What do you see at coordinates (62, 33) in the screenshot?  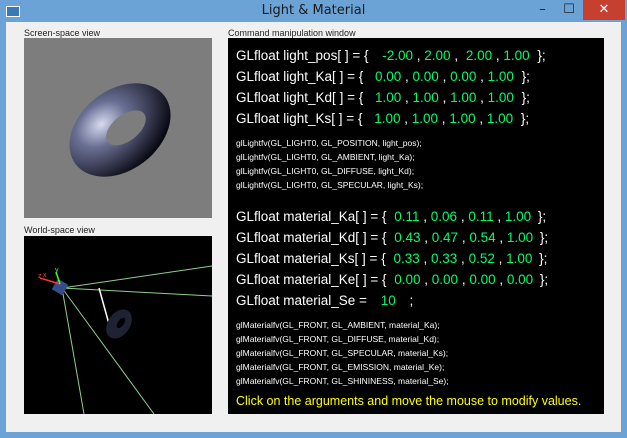 I see `screen-view-label: Screen-space view` at bounding box center [62, 33].